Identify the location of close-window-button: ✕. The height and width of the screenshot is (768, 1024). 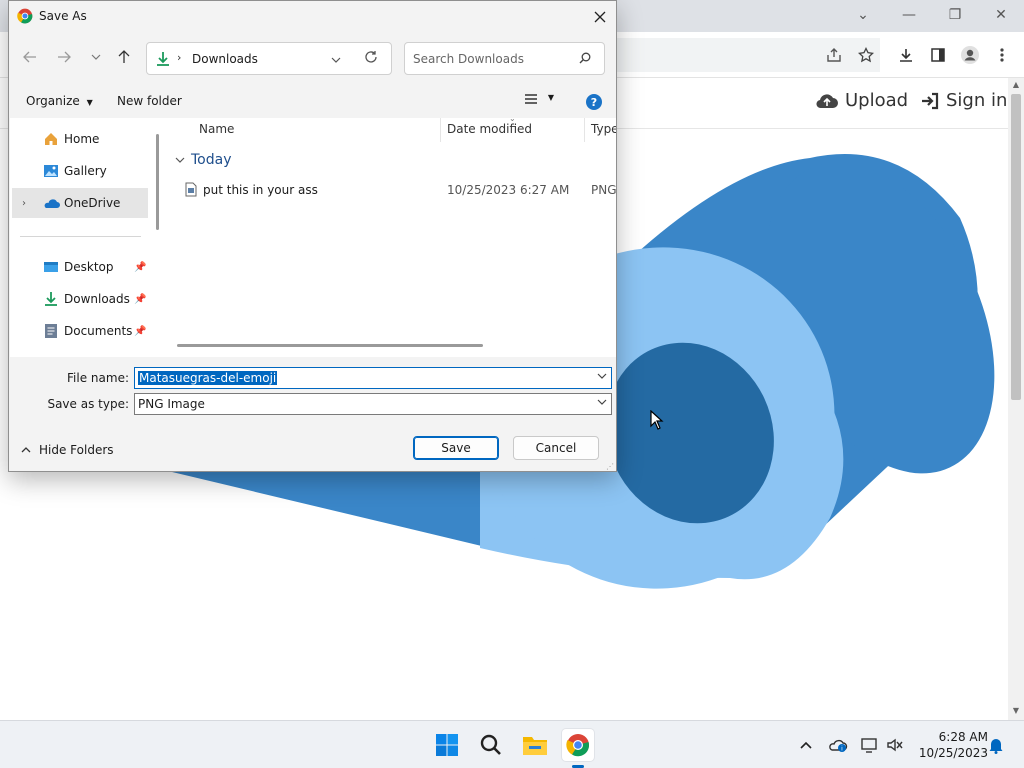
(1001, 15).